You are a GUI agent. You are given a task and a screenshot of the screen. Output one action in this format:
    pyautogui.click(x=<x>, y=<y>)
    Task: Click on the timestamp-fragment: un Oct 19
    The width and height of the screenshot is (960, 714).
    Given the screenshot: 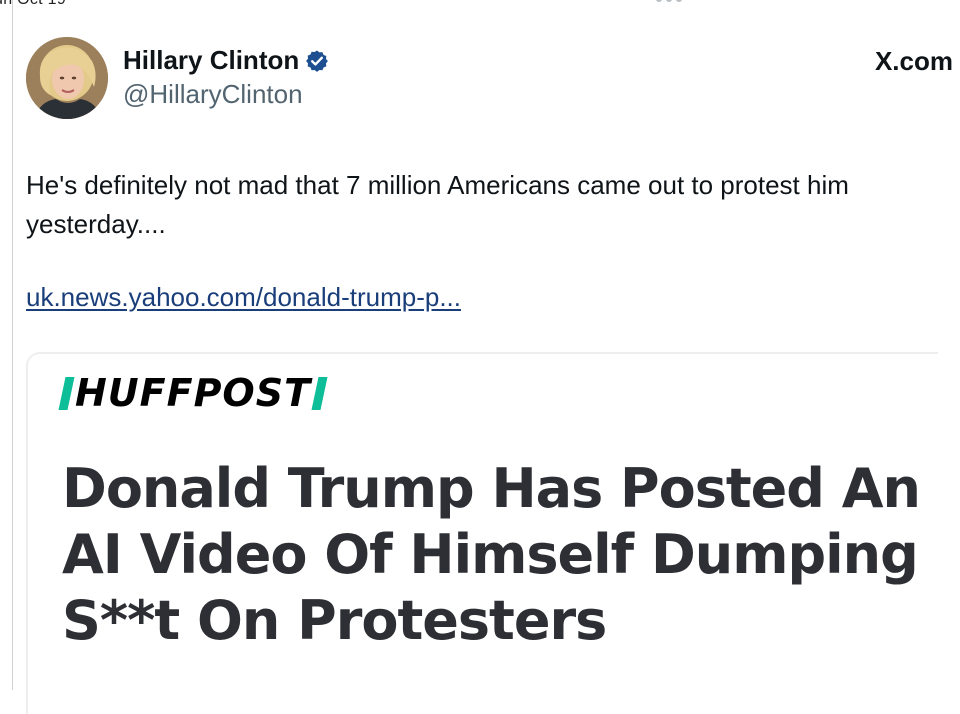 What is the action you would take?
    pyautogui.click(x=33, y=4)
    